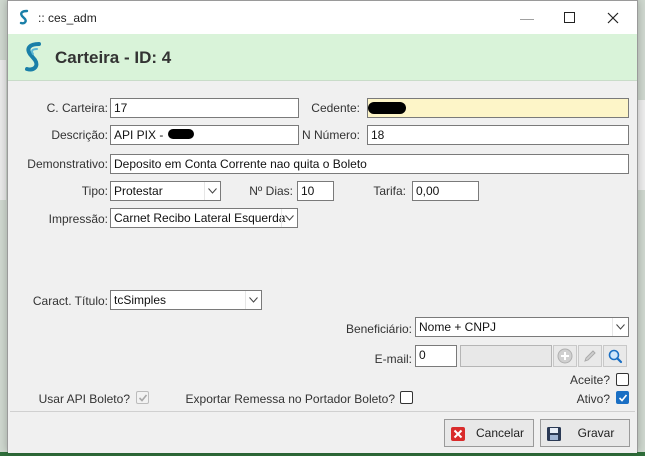 This screenshot has width=645, height=456. I want to click on impressao-label: Impressão:, so click(78, 219).